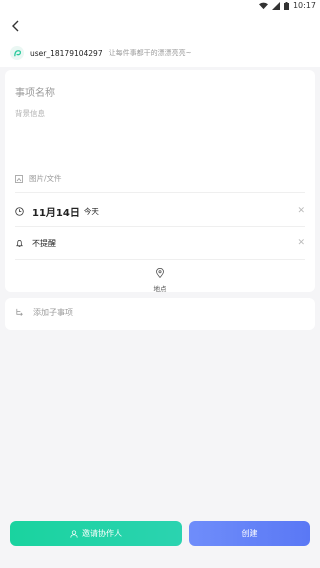  I want to click on background-info-input: 背景信息, so click(30, 113).